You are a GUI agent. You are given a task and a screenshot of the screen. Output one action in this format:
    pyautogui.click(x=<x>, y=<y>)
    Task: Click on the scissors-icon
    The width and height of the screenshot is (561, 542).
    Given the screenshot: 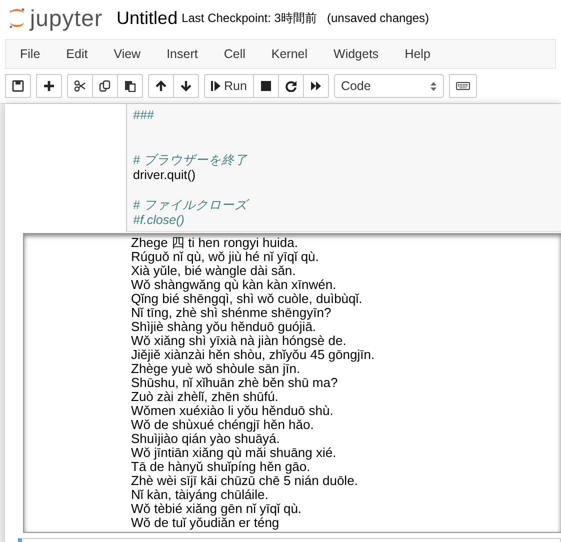 What is the action you would take?
    pyautogui.click(x=80, y=86)
    